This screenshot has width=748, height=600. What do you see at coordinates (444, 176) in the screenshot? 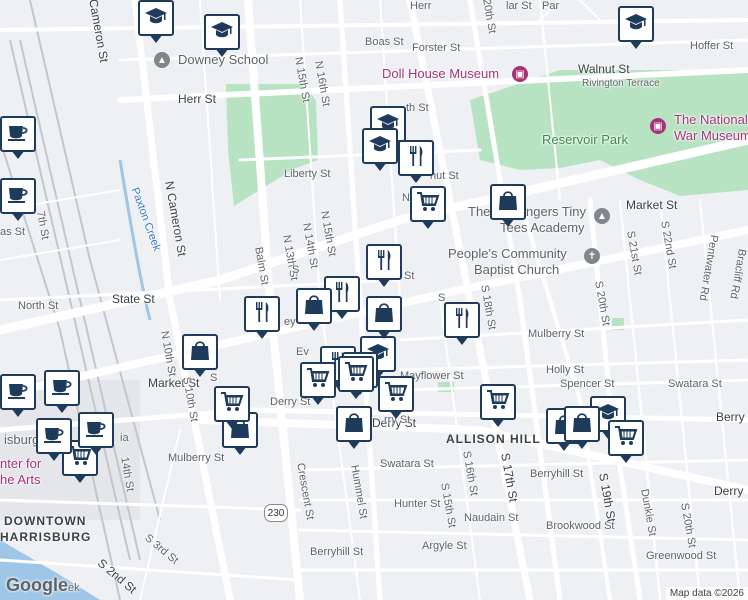
I see `label-fragment-nut-st: nut St` at bounding box center [444, 176].